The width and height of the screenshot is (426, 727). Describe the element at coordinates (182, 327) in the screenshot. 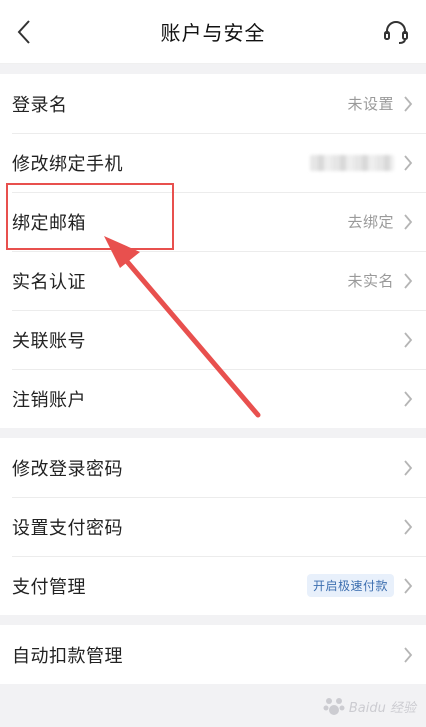

I see `annotation-arrow` at that location.